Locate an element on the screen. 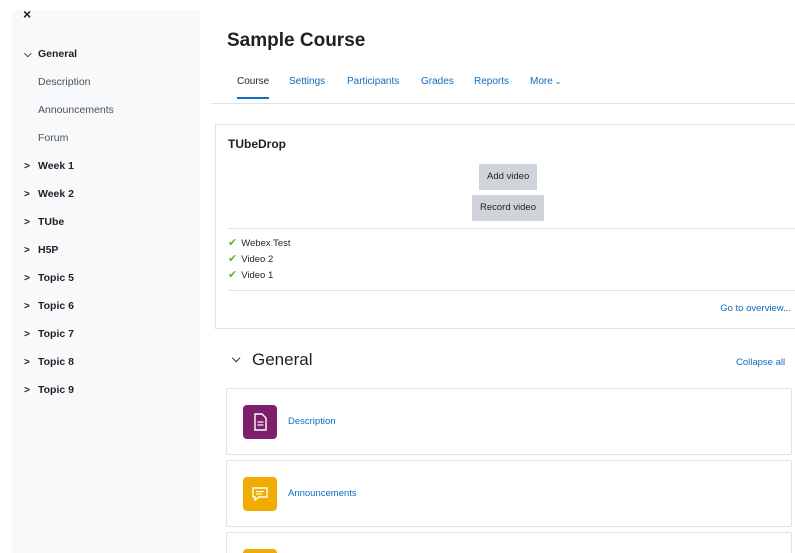 This screenshot has height=553, width=795. sidebar-item-week-2: > Week 2 is located at coordinates (49, 194).